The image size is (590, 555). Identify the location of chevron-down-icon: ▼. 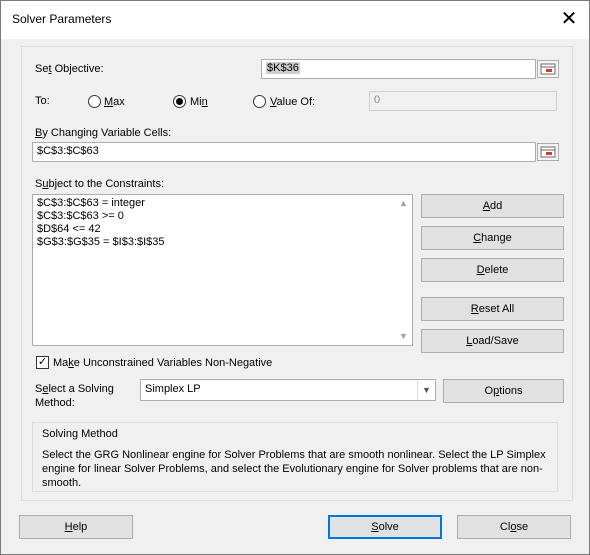
(426, 390).